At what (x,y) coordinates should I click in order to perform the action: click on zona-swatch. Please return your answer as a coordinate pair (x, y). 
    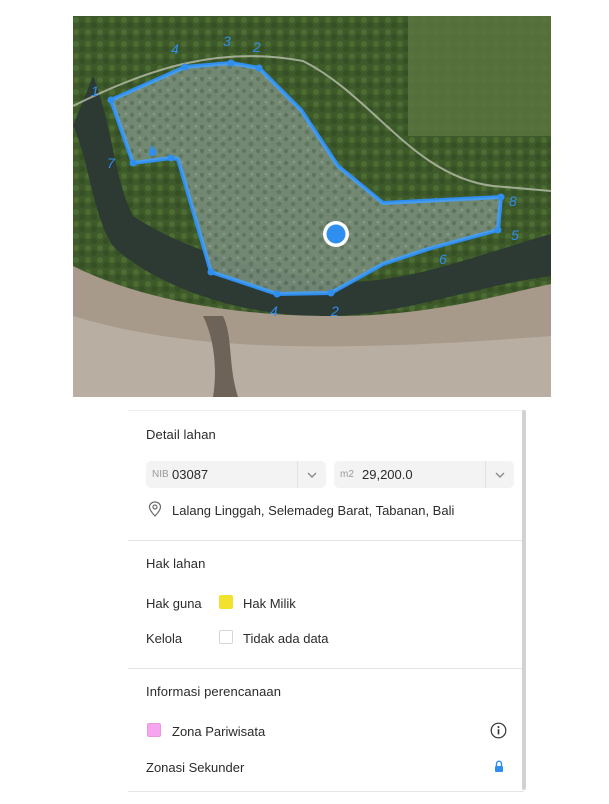
    Looking at the image, I should click on (154, 730).